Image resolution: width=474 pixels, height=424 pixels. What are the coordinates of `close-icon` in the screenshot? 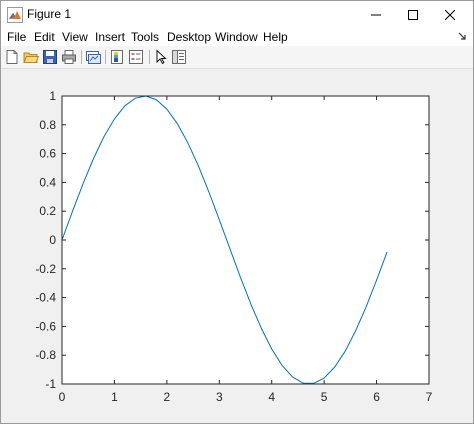 It's located at (450, 14).